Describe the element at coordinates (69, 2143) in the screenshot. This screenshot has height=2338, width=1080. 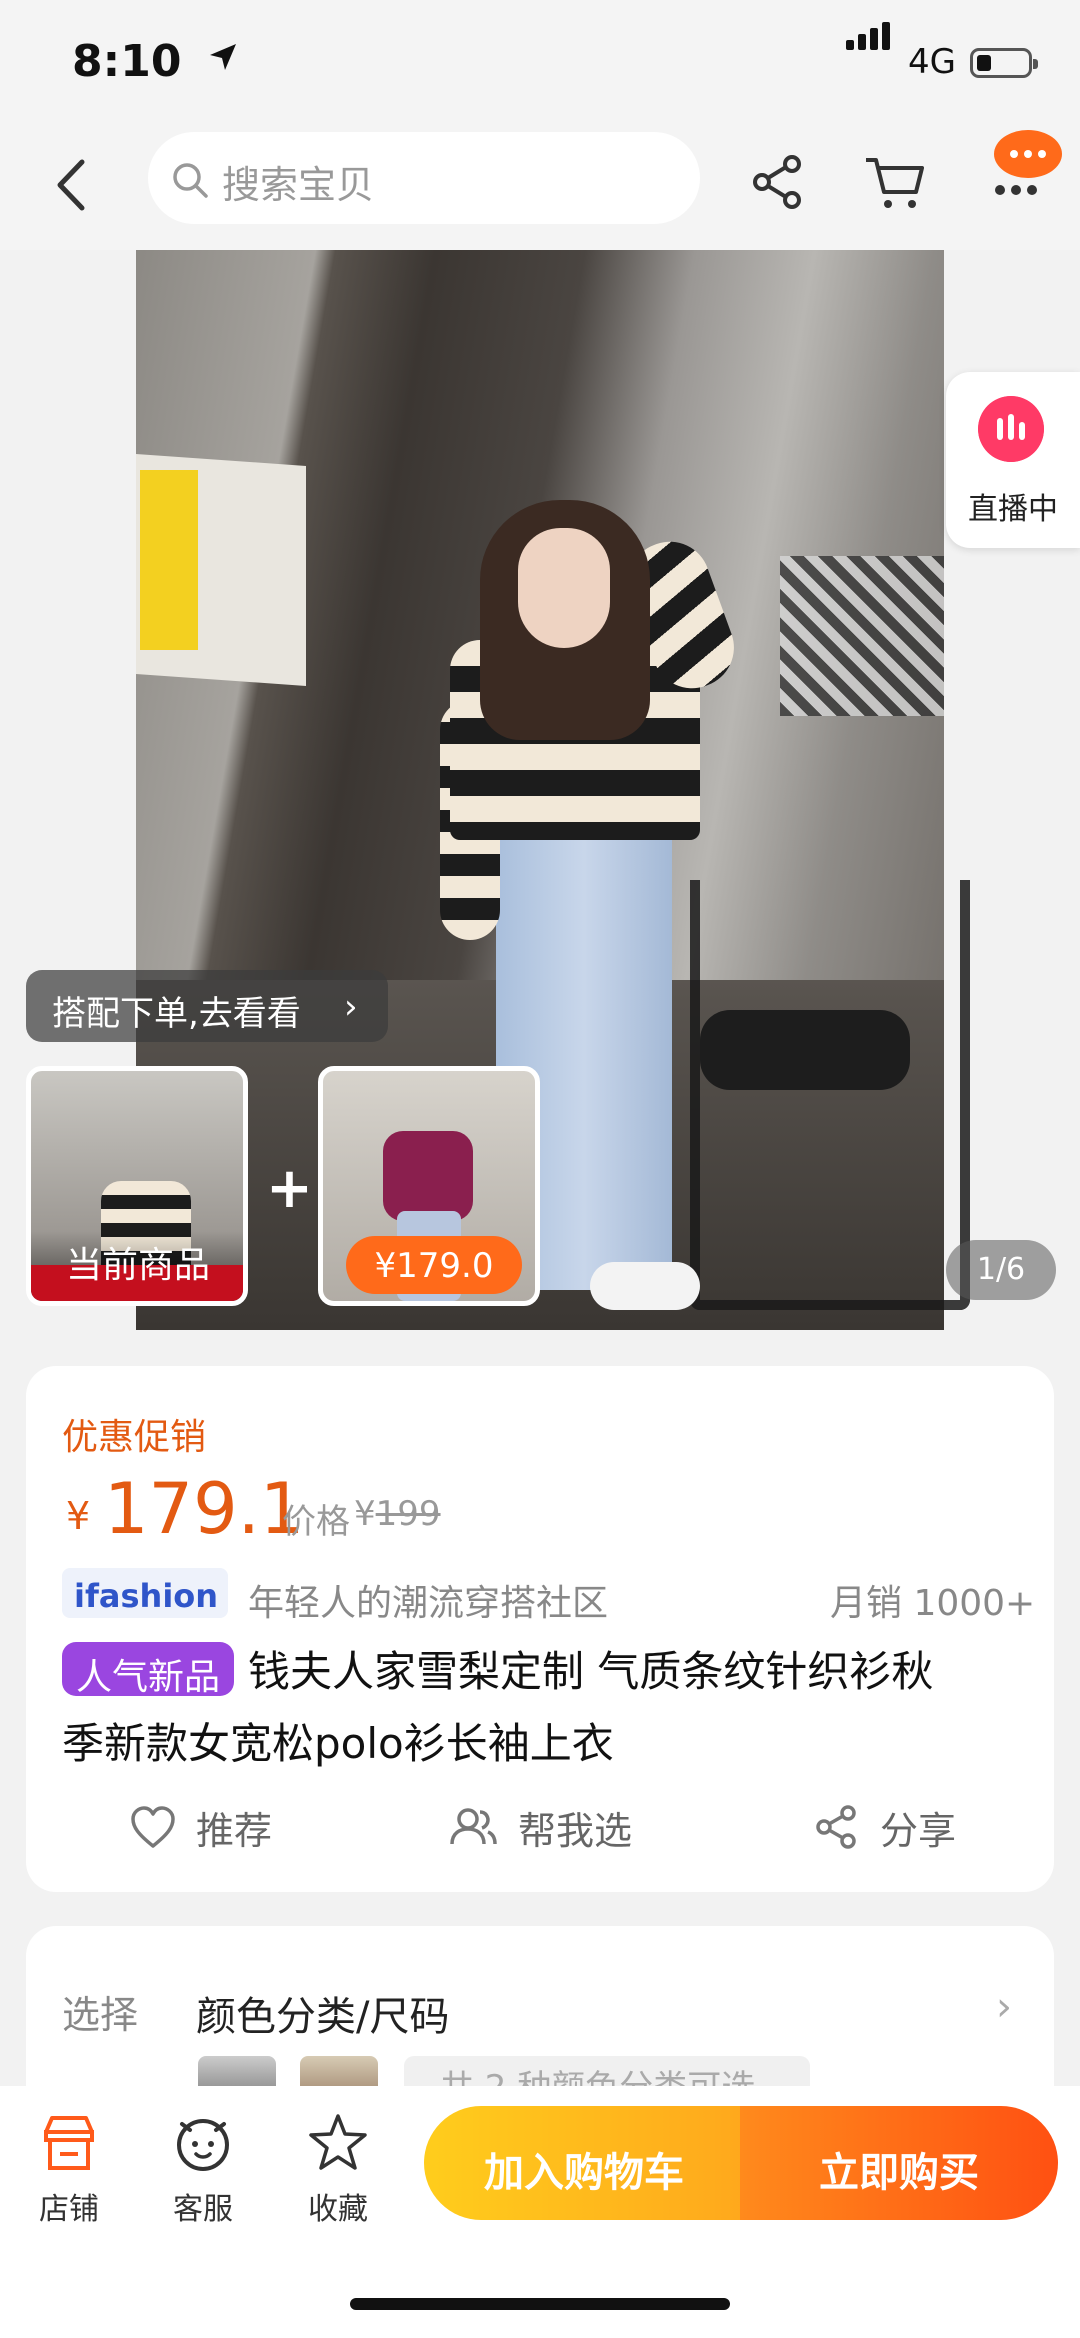
I see `store-icon` at that location.